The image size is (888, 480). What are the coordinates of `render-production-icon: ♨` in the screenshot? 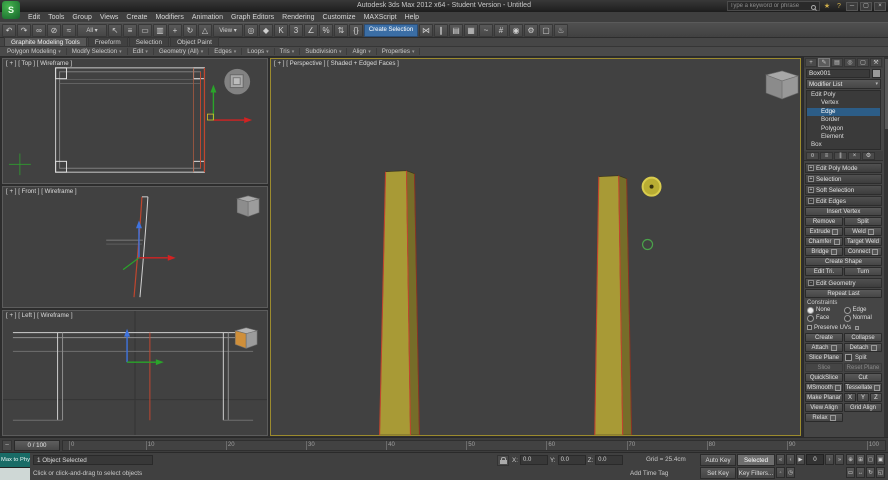 It's located at (561, 30).